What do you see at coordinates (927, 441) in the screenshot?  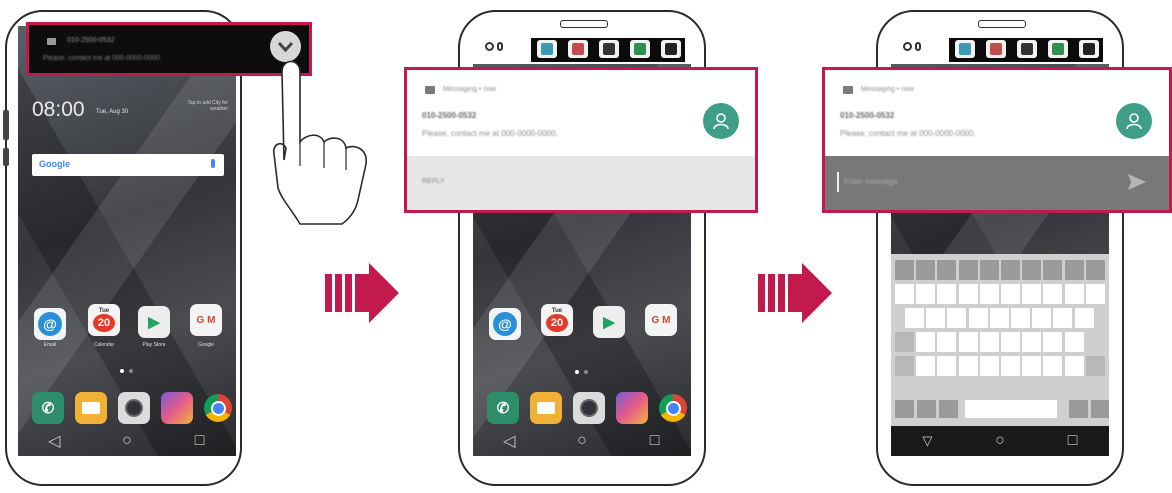 I see `nav-back-button: ▽` at bounding box center [927, 441].